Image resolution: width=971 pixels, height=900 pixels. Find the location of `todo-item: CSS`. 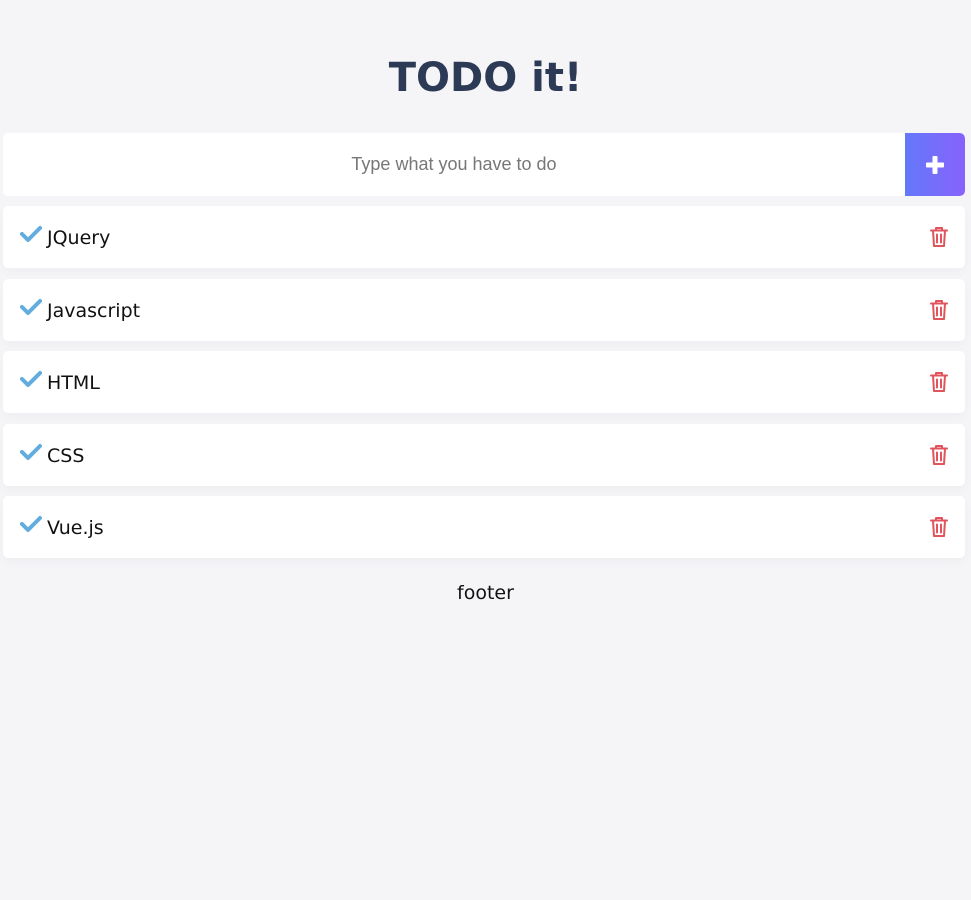

todo-item: CSS is located at coordinates (484, 454).